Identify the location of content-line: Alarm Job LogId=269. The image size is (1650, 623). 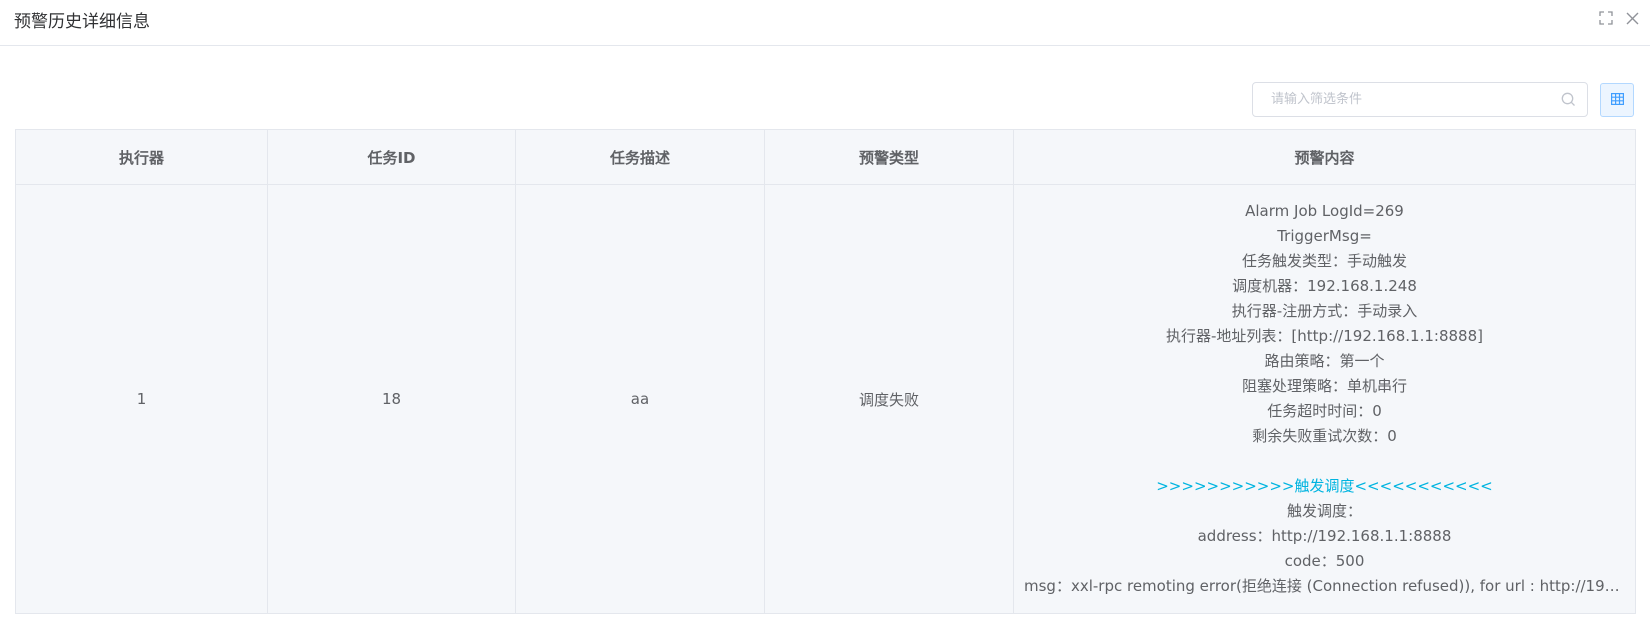
(1324, 211).